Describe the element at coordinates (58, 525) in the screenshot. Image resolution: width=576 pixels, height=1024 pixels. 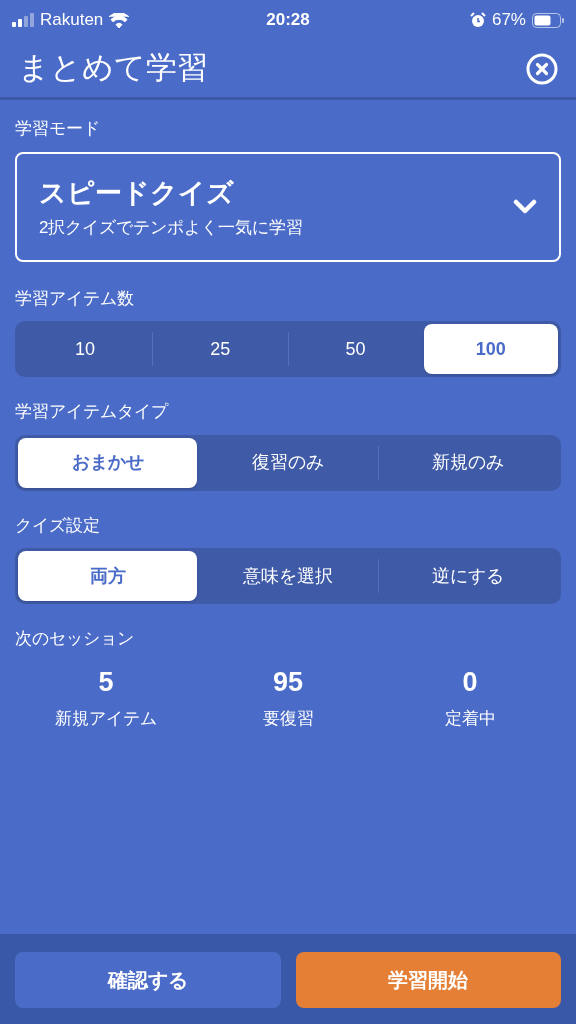
I see `section-label: クイズ設定` at that location.